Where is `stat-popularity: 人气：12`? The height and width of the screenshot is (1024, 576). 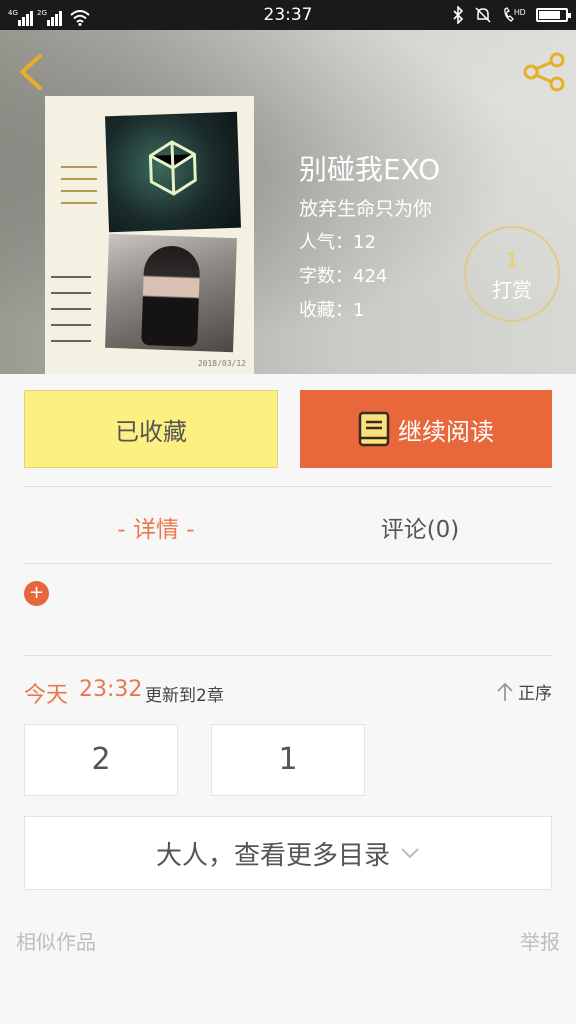
stat-popularity: 人气：12 is located at coordinates (337, 242).